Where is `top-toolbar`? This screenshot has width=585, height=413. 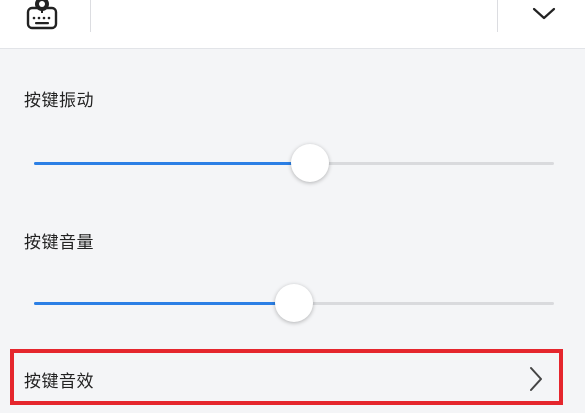 top-toolbar is located at coordinates (292, 24).